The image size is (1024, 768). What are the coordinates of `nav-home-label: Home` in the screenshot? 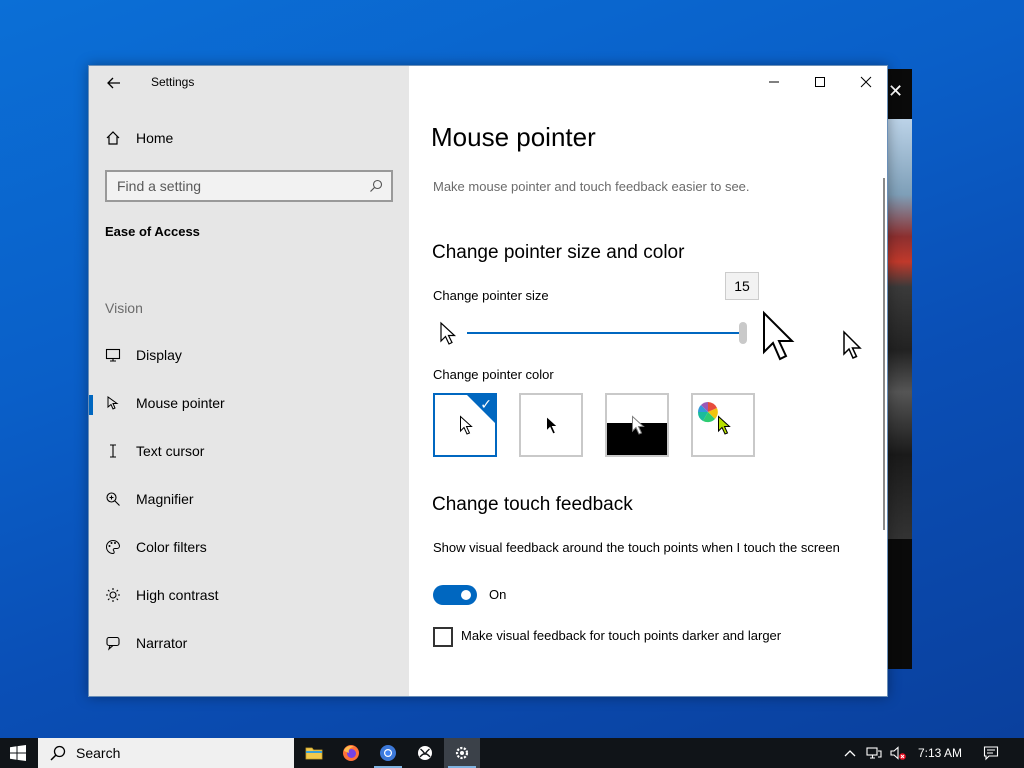 It's located at (155, 138).